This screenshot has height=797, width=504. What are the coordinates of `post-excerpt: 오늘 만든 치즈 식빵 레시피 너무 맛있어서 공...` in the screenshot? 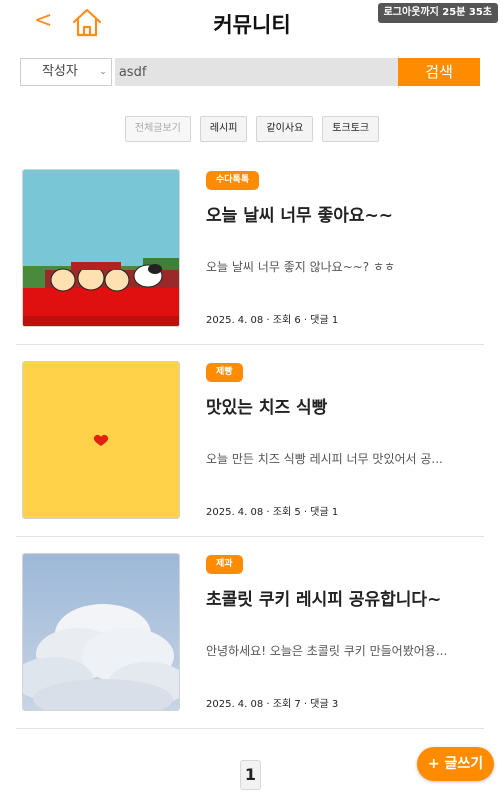 It's located at (324, 459).